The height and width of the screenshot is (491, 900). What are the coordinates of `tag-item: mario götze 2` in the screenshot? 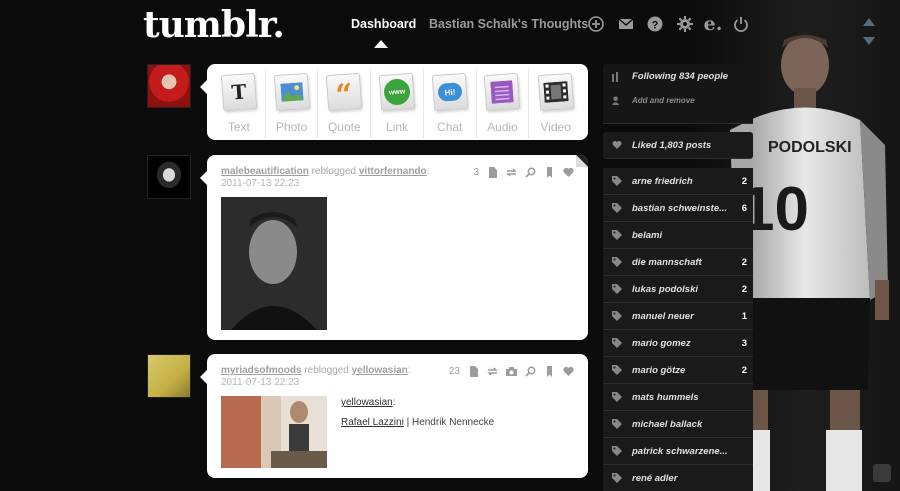 It's located at (678, 370).